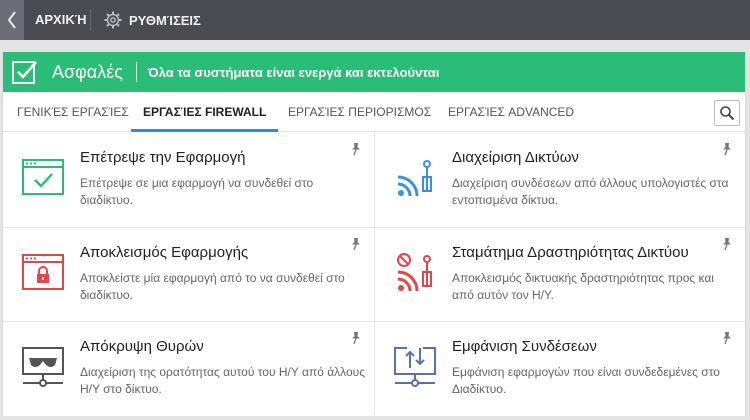 This screenshot has height=420, width=750. I want to click on tab-label: ΕΡΓΑΣΊΕΣ ADVANCED, so click(511, 112).